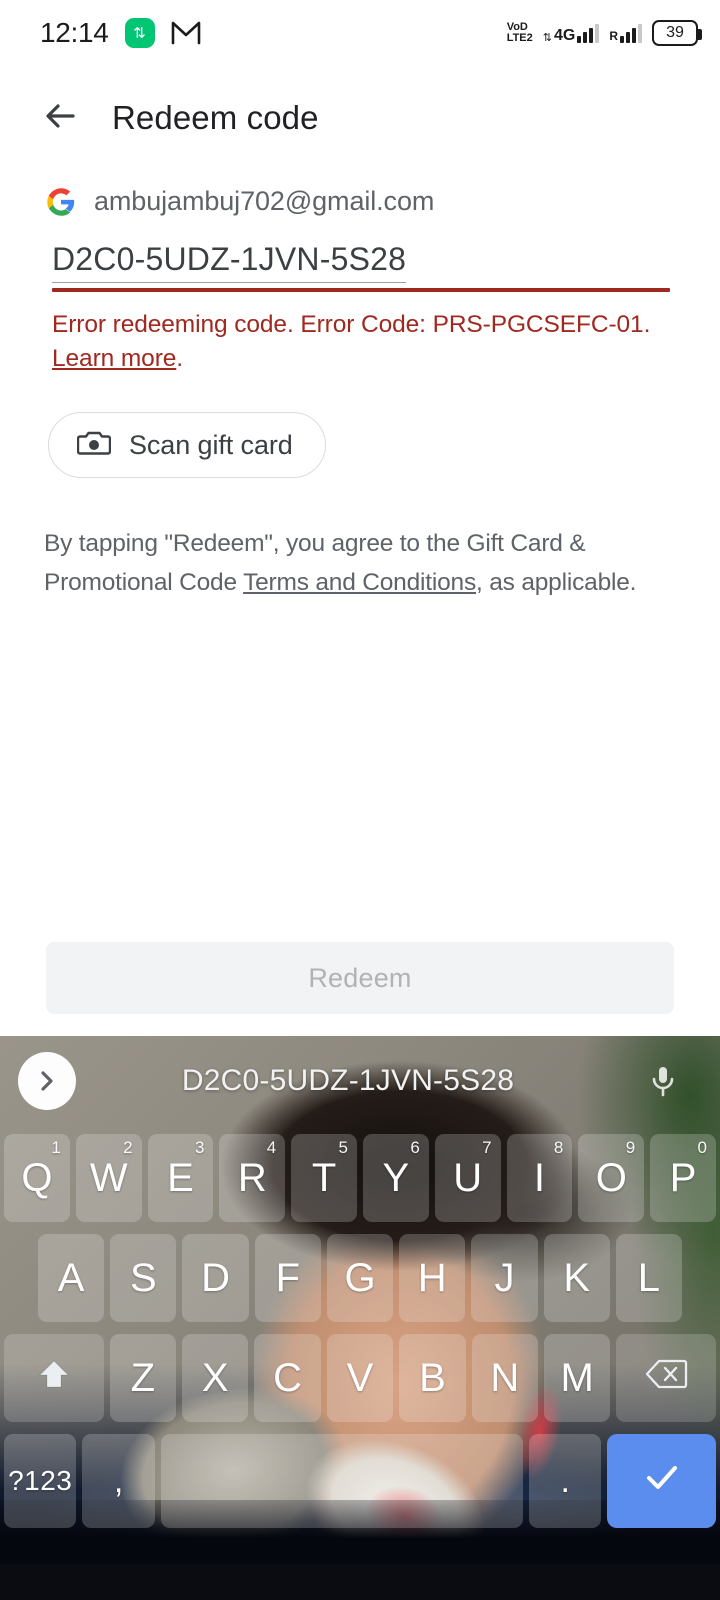 The width and height of the screenshot is (720, 1600). What do you see at coordinates (287, 1378) in the screenshot?
I see `key-c: C` at bounding box center [287, 1378].